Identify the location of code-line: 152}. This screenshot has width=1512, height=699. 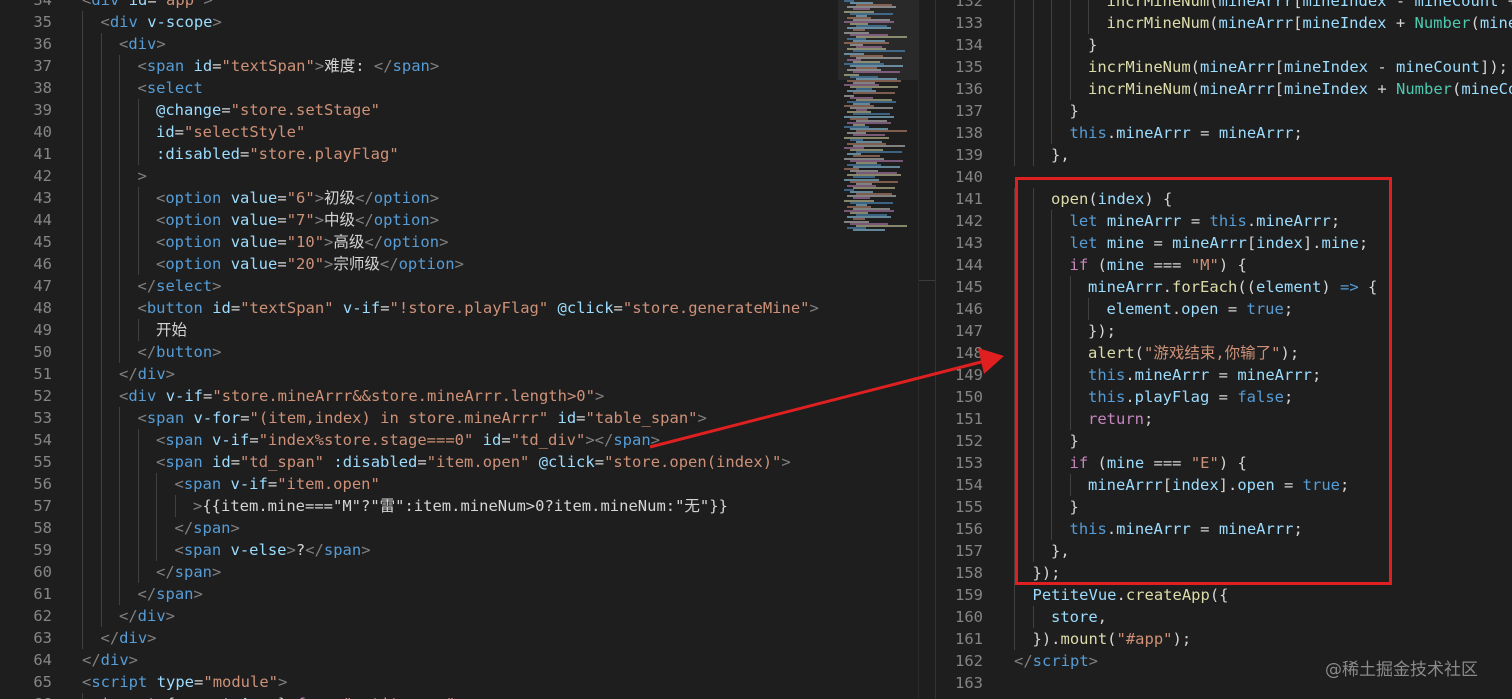
(1224, 441).